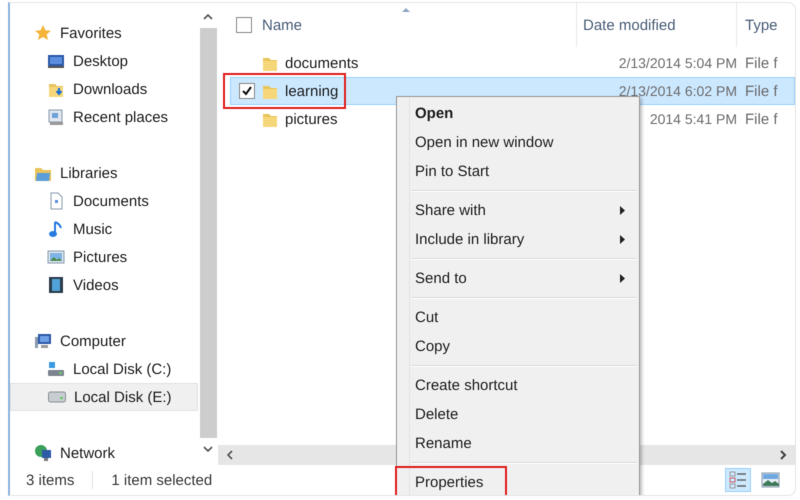 The height and width of the screenshot is (500, 800). I want to click on date-cell-text: 2/13/2014 6:02 PM, so click(677, 91).